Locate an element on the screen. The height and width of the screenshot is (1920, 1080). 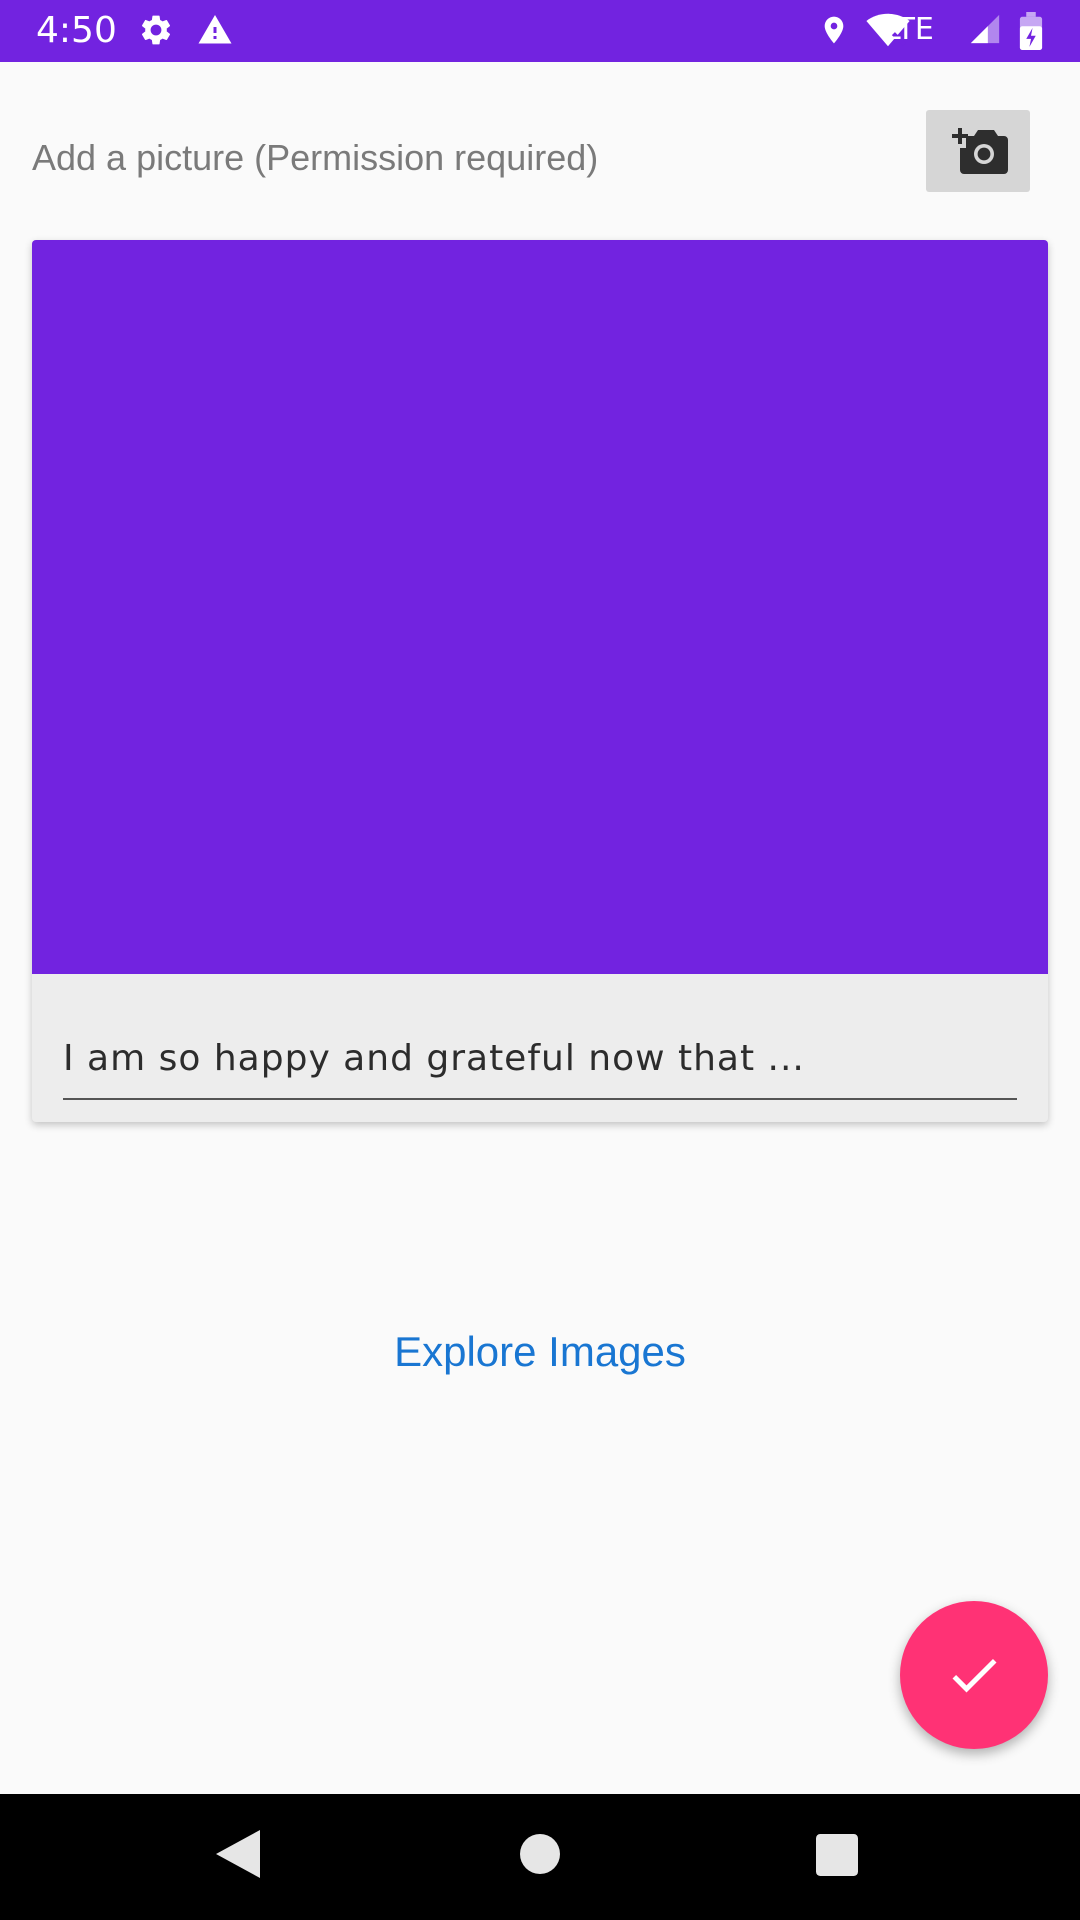
back-icon is located at coordinates (238, 1854).